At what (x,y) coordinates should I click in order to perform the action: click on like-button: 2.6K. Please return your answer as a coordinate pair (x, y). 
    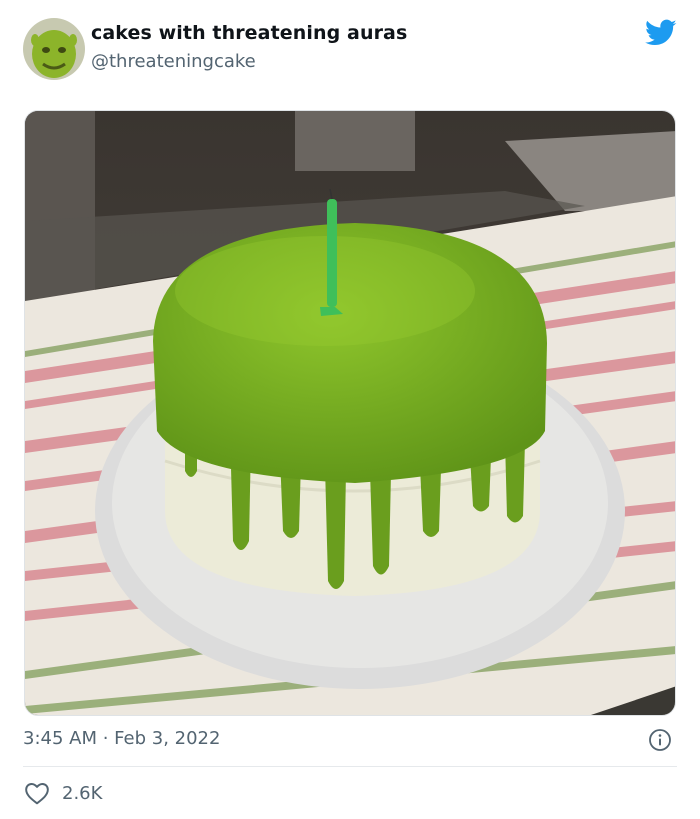
    Looking at the image, I should click on (63, 793).